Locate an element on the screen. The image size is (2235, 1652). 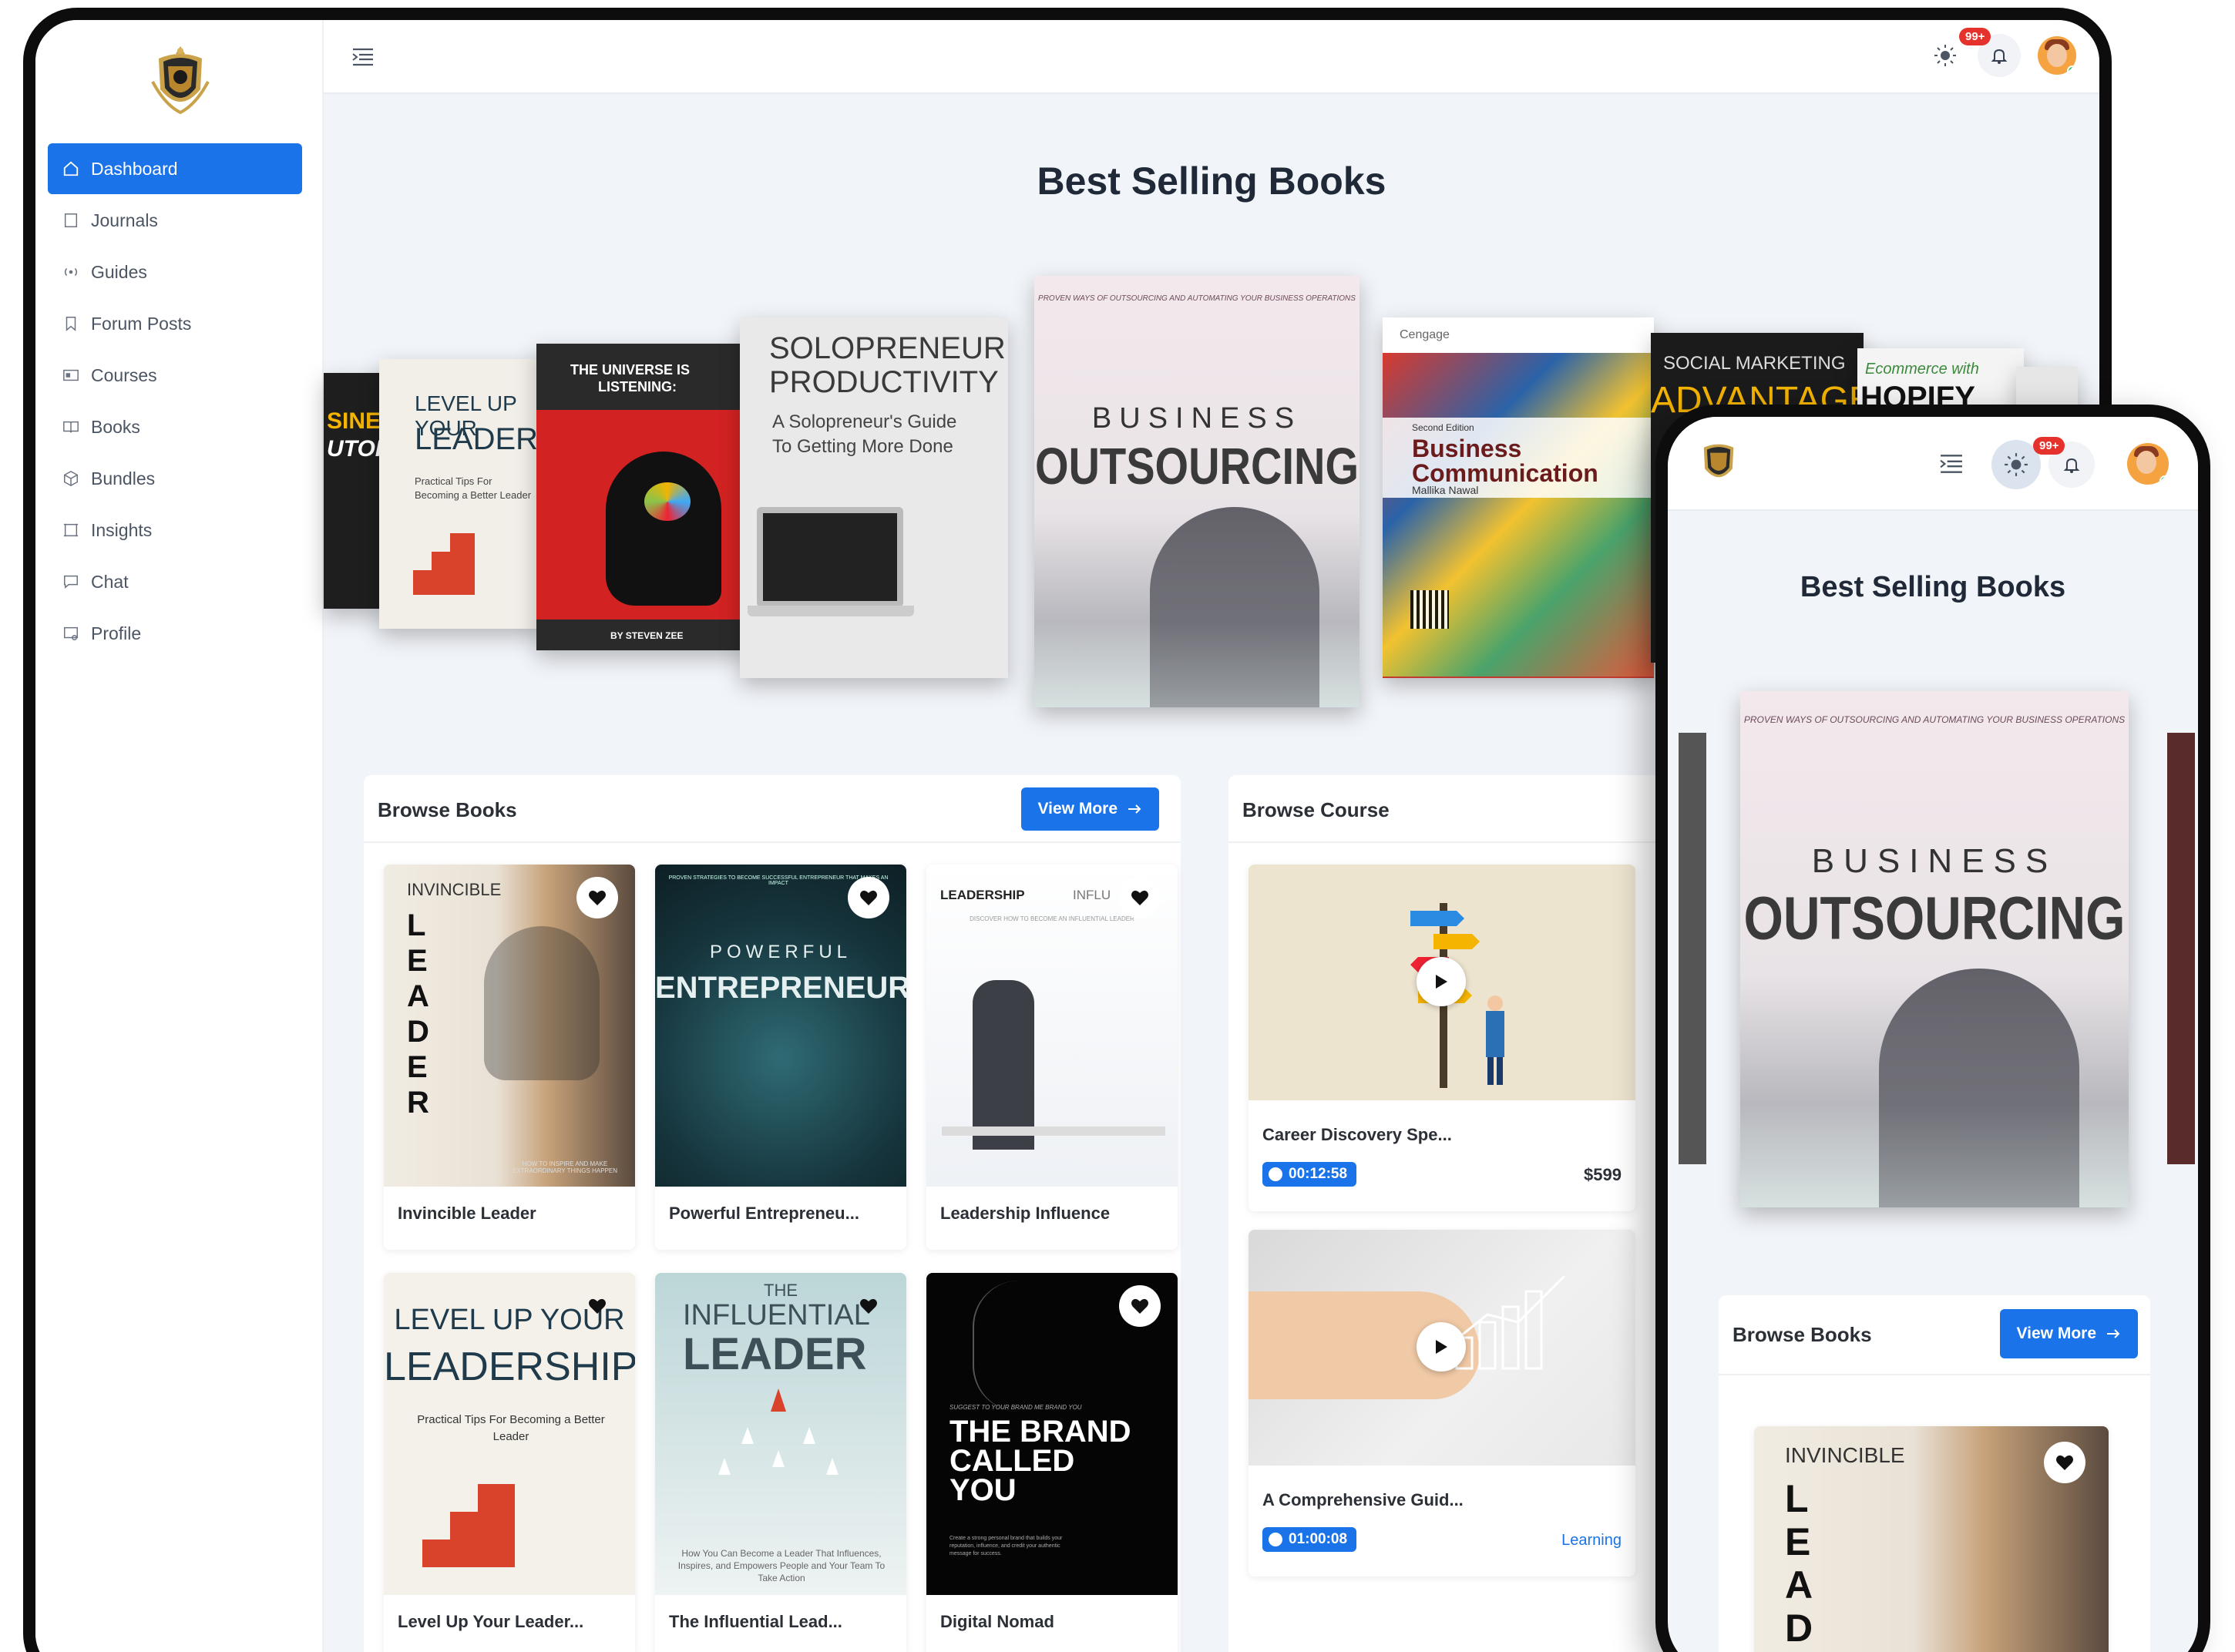
table-graphic is located at coordinates (1054, 1131).